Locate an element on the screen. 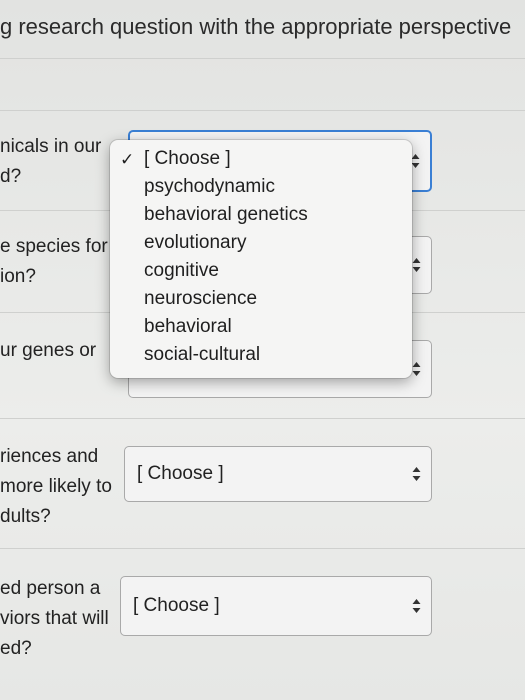 Image resolution: width=525 pixels, height=700 pixels. question-5-text: ed person a viors that will ed? is located at coordinates (54, 619).